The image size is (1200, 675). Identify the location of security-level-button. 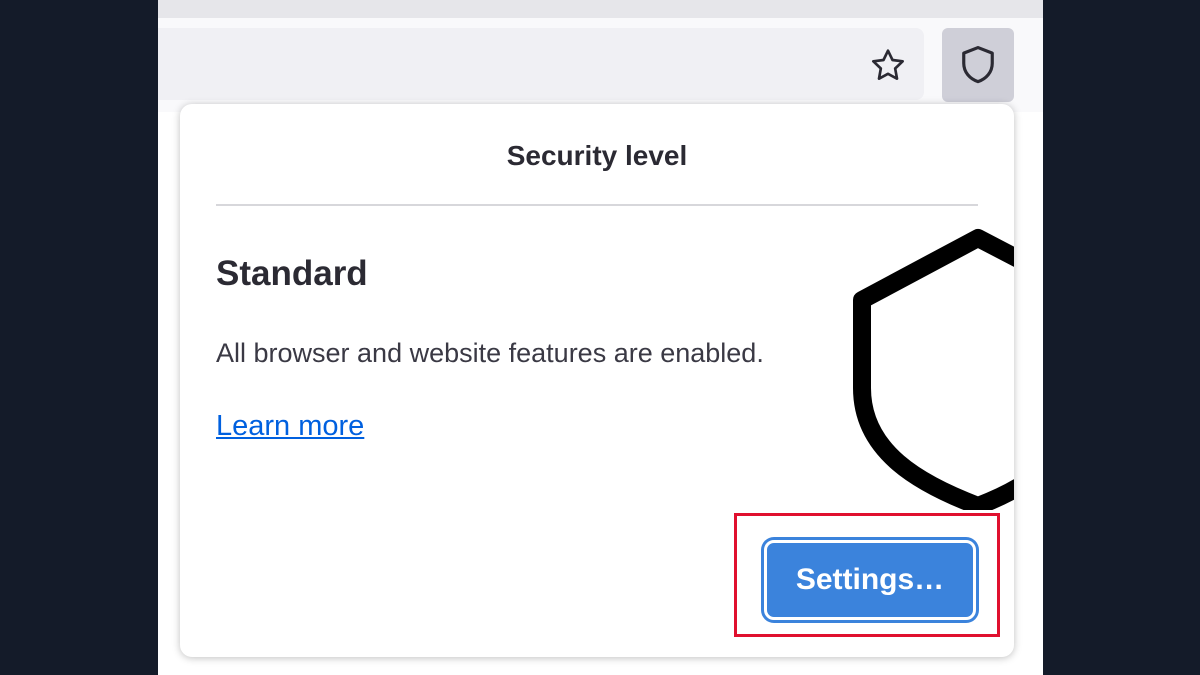
(978, 65).